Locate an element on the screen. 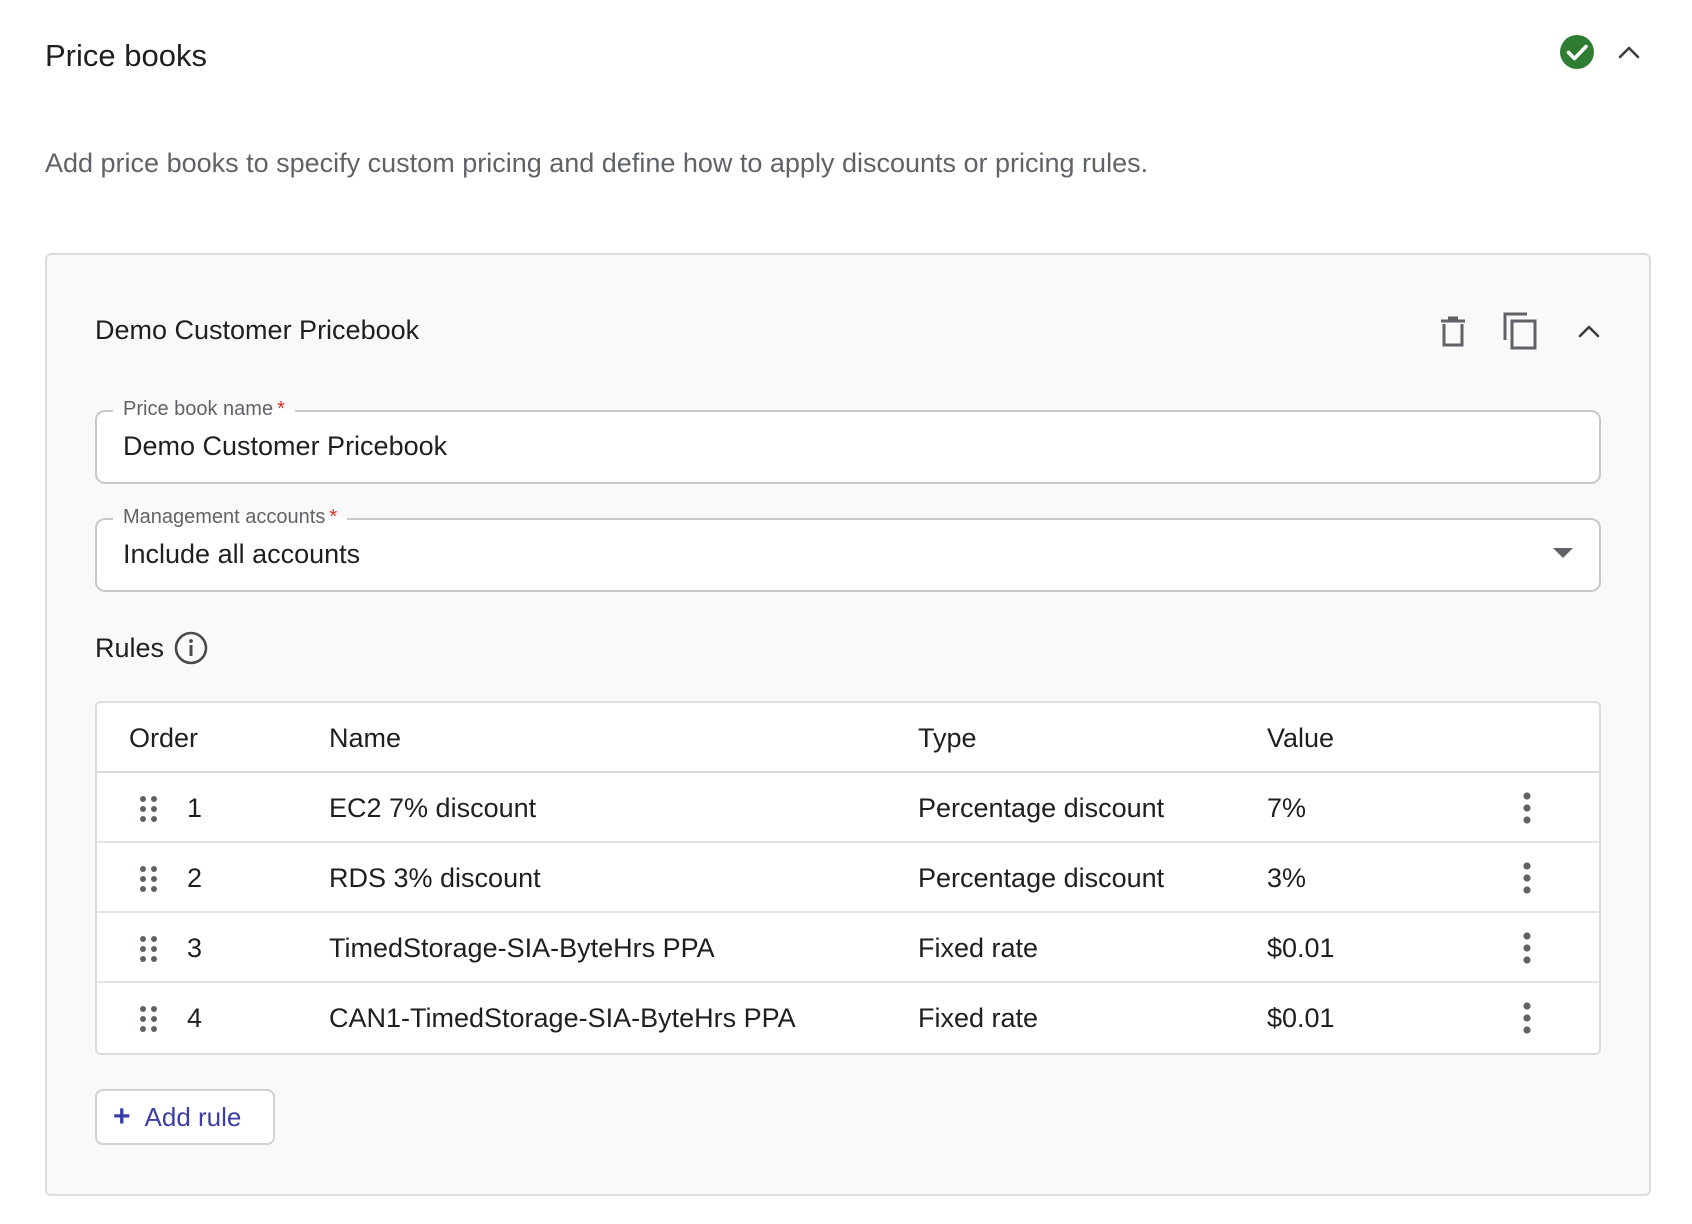 This screenshot has height=1224, width=1692. section-header: Price books is located at coordinates (868, 55).